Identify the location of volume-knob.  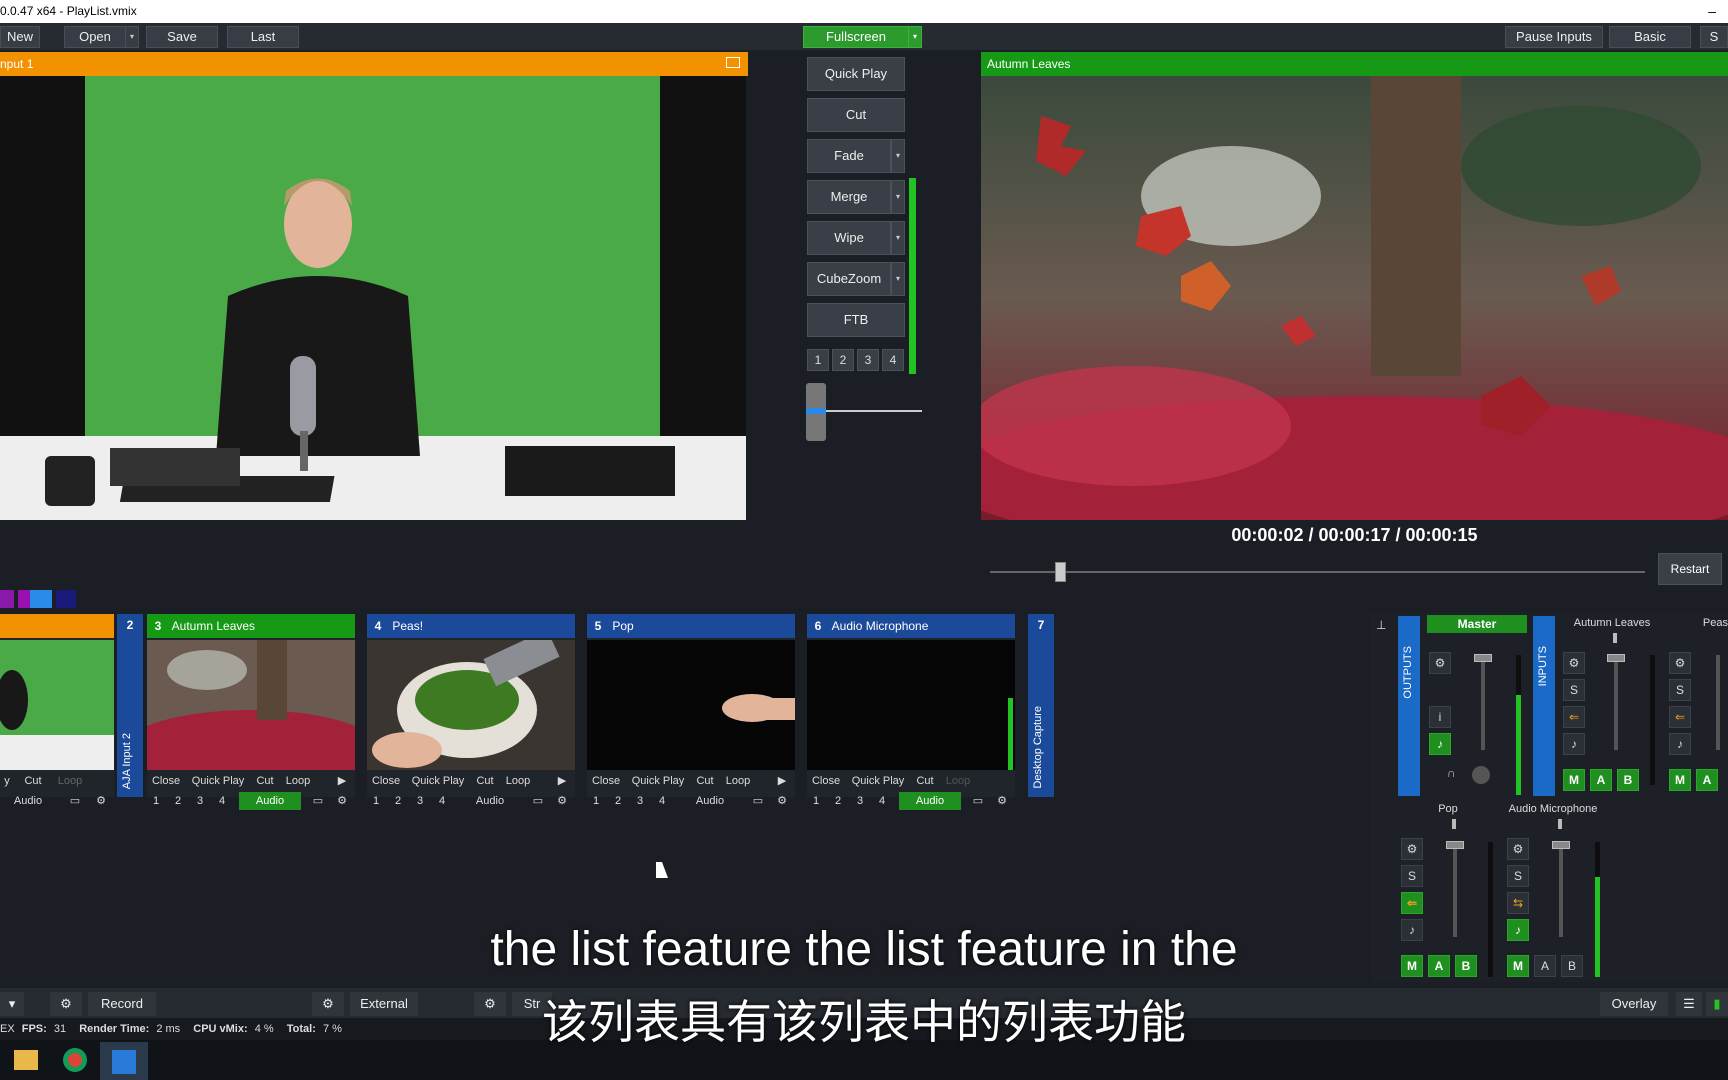
(1481, 775).